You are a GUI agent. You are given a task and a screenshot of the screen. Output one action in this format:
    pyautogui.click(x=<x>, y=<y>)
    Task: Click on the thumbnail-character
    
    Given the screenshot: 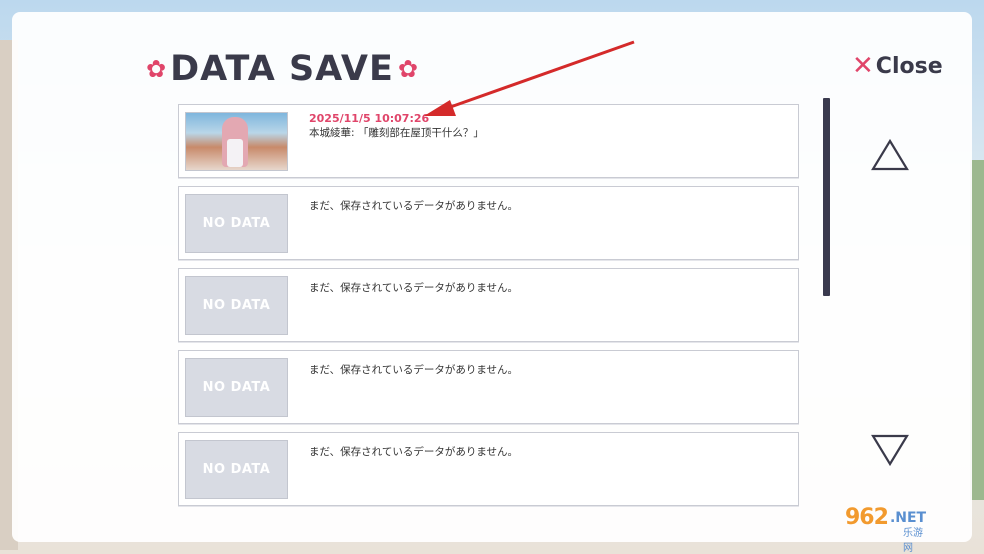 What is the action you would take?
    pyautogui.click(x=235, y=142)
    